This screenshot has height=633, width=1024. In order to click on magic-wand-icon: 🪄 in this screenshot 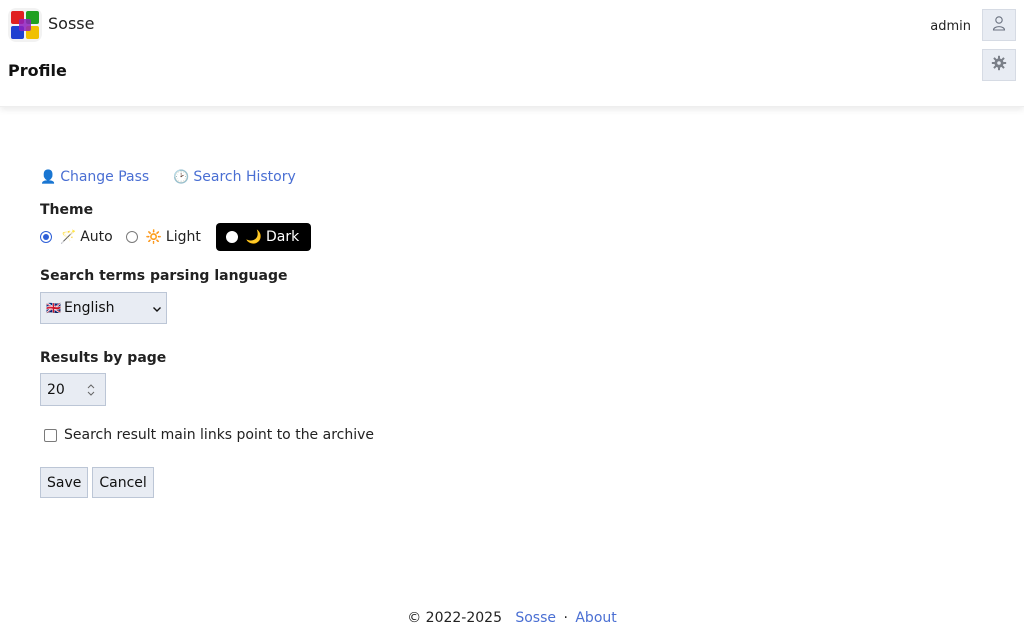, I will do `click(68, 237)`.